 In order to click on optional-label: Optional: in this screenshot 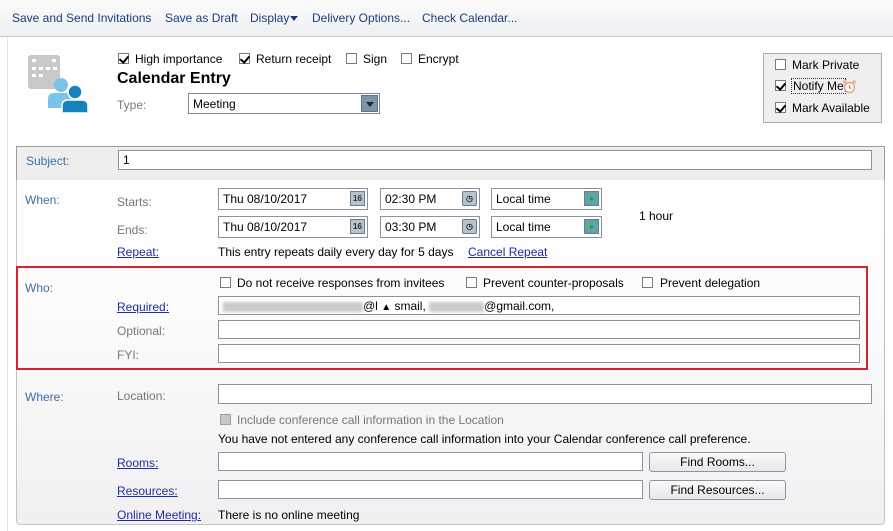, I will do `click(141, 331)`.